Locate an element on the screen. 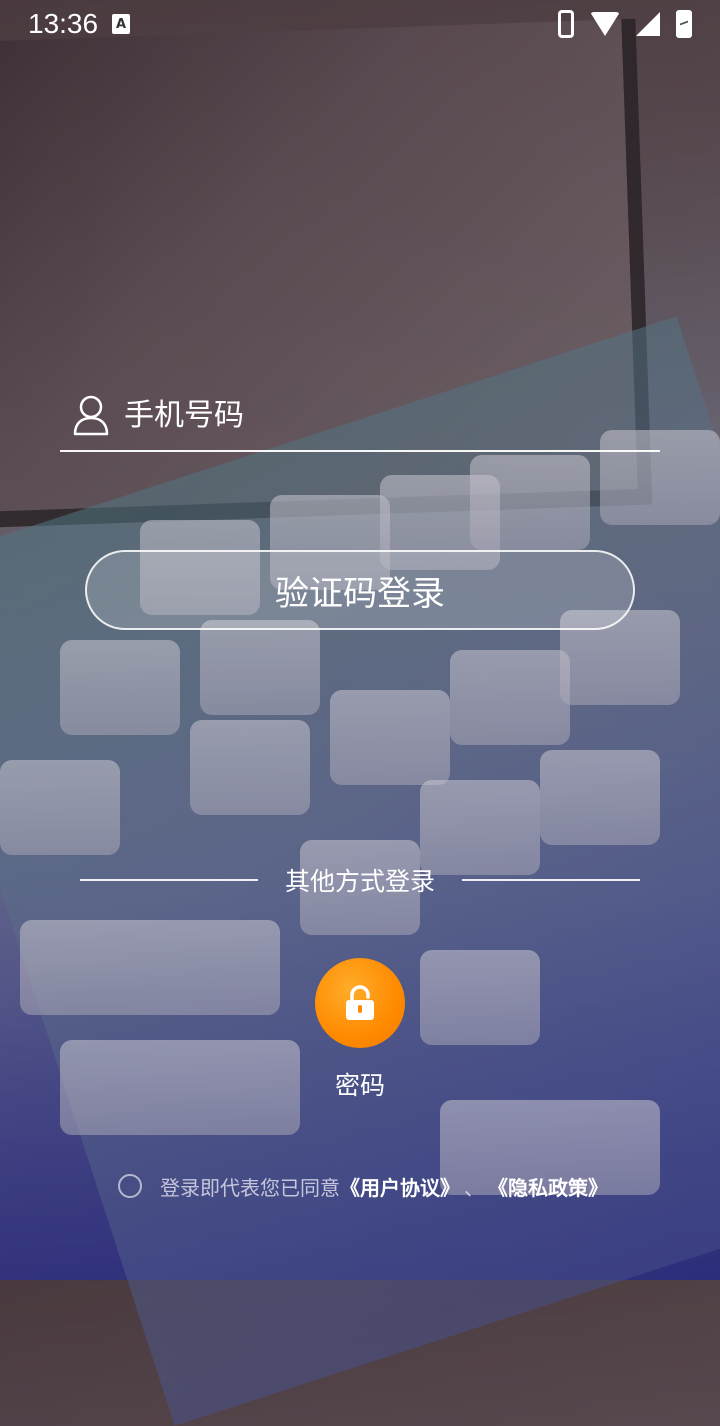  divider-line-right is located at coordinates (550, 880).